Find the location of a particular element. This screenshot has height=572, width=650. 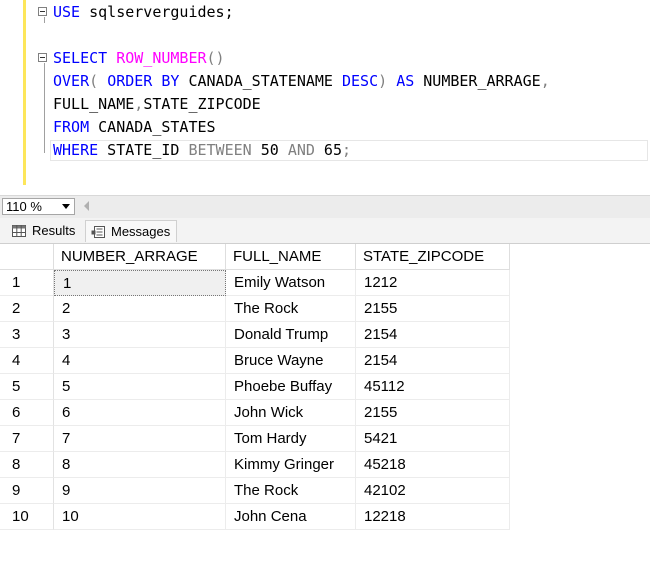

grid-icon is located at coordinates (19, 231).